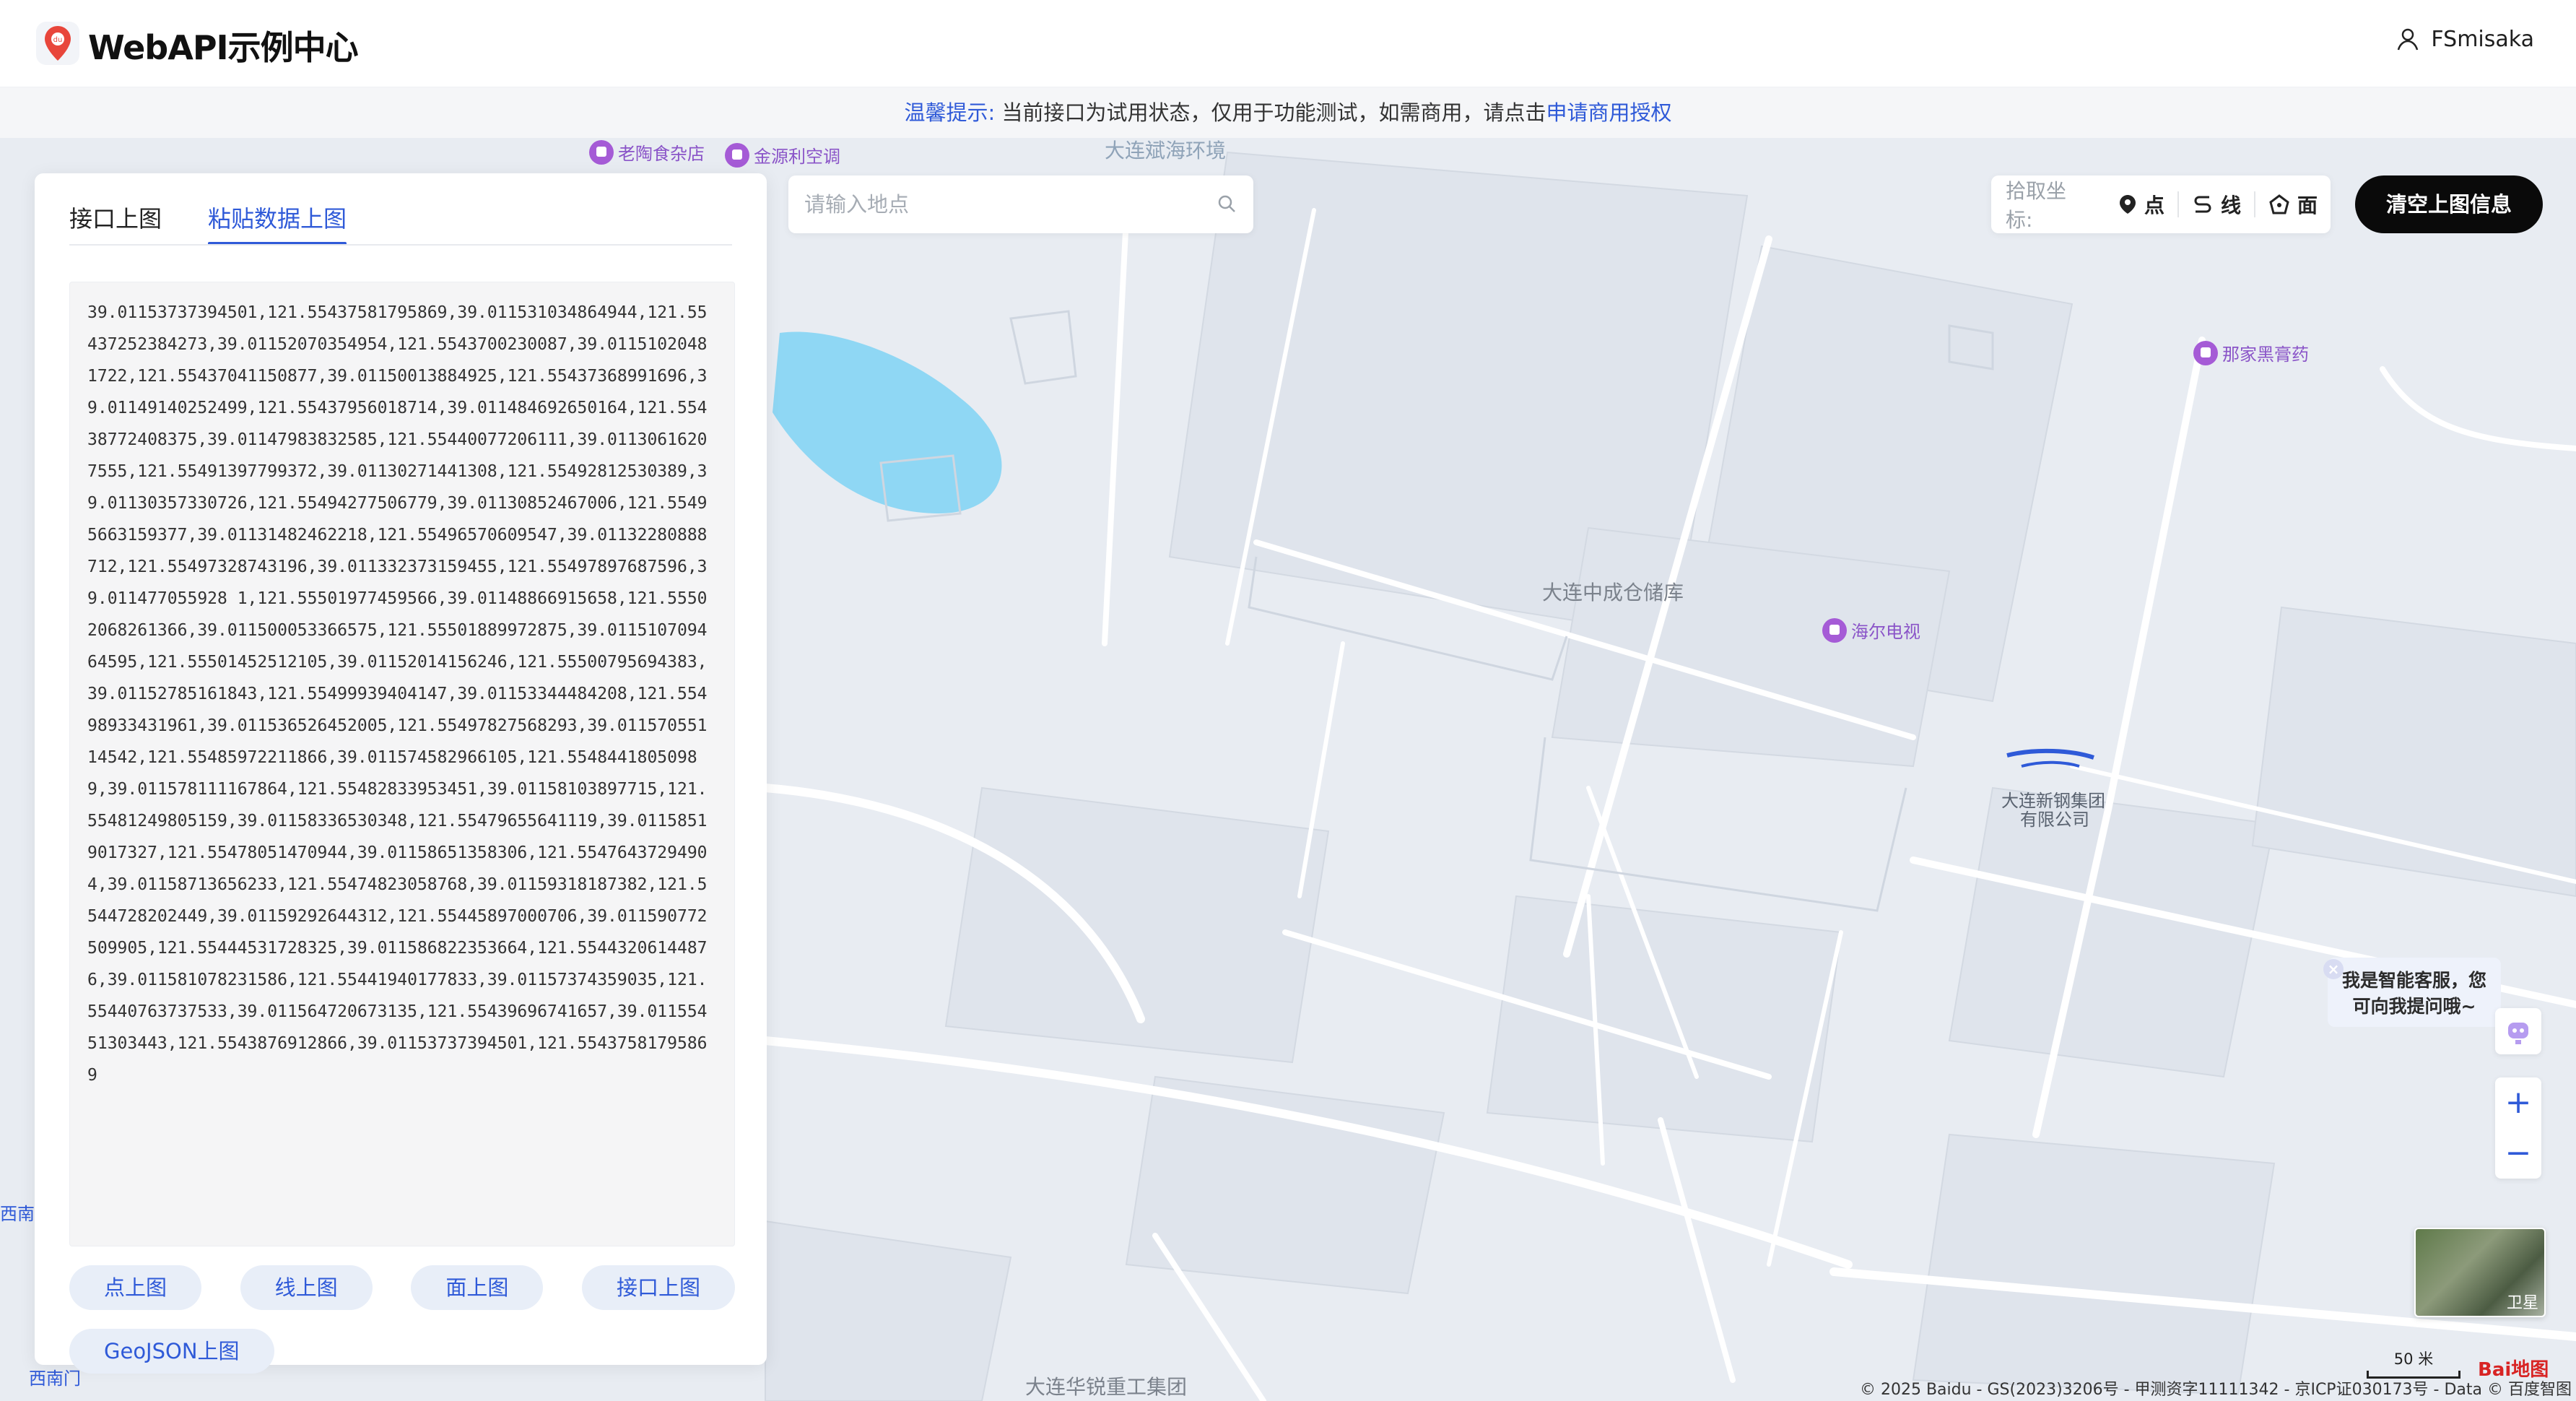 The height and width of the screenshot is (1401, 2576). What do you see at coordinates (2518, 1153) in the screenshot?
I see `zoom-out-button: −` at bounding box center [2518, 1153].